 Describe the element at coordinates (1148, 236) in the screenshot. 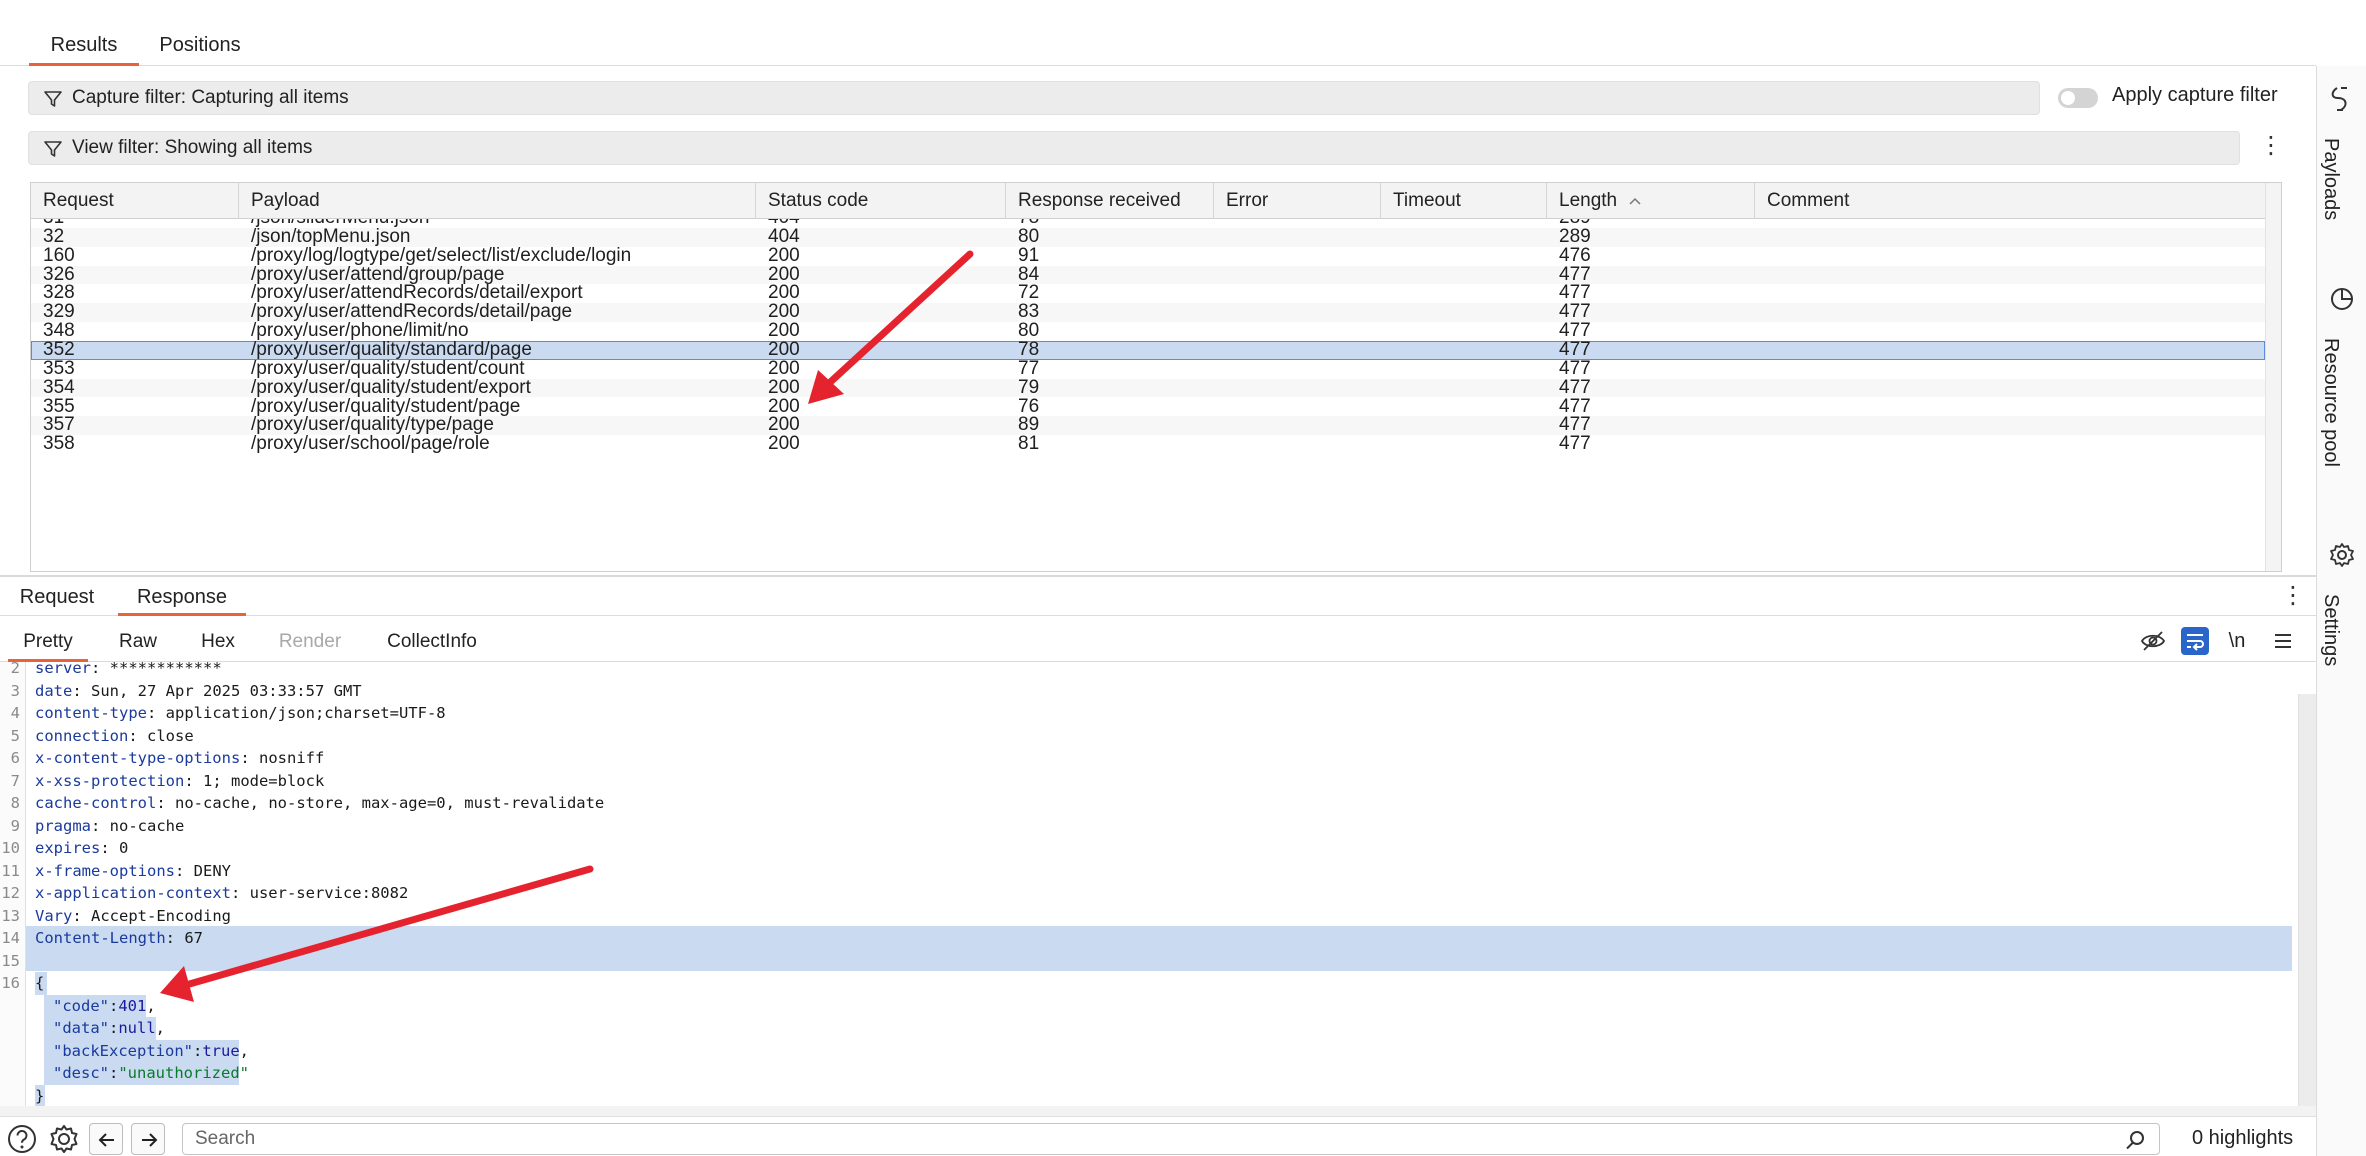

I see `table-row: 32/json/topMenu.json 404 80 289` at that location.